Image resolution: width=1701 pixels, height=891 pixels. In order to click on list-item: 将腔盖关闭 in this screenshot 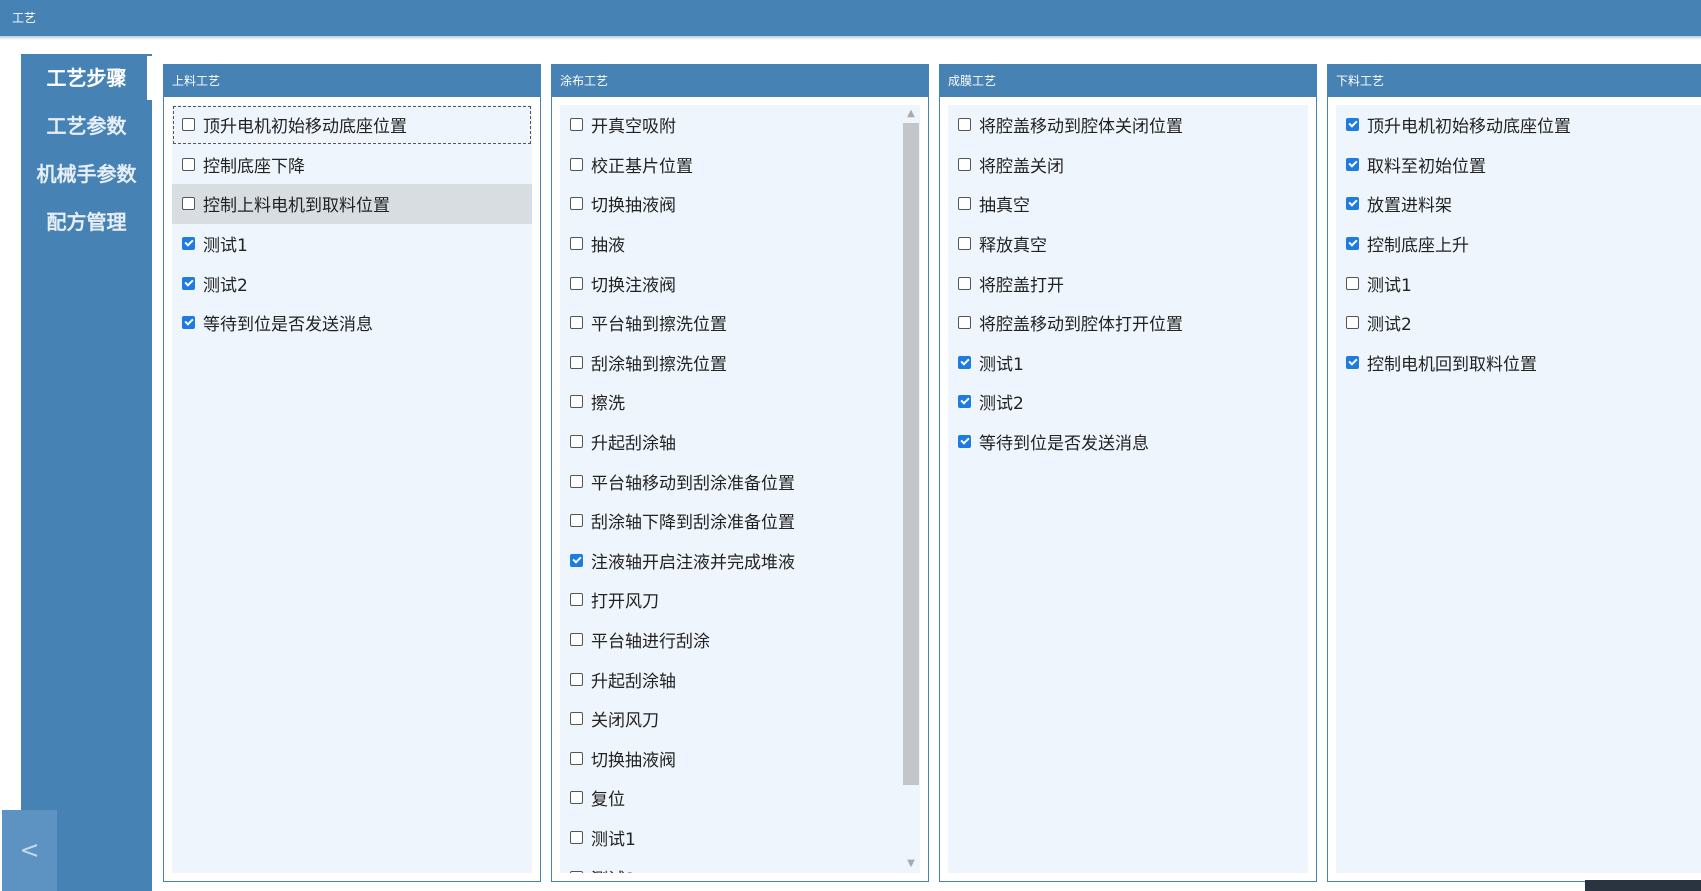, I will do `click(1128, 165)`.